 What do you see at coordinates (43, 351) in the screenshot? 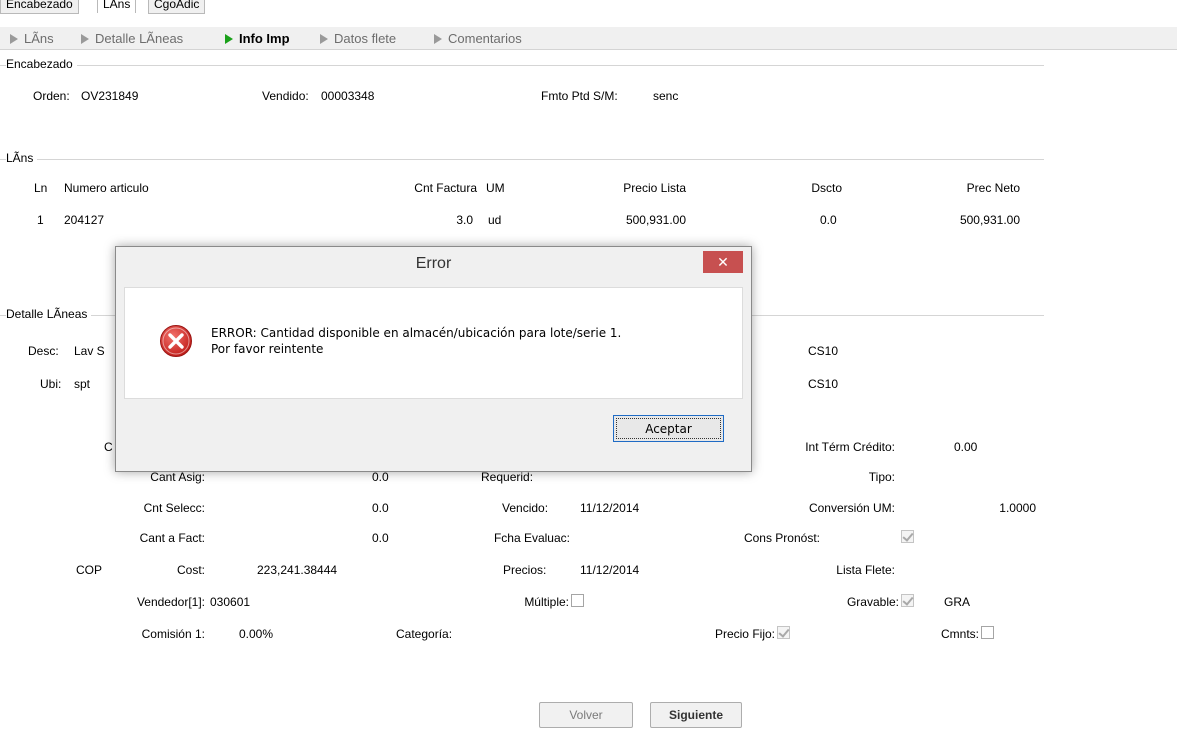
I see `desc-label: Desc:` at bounding box center [43, 351].